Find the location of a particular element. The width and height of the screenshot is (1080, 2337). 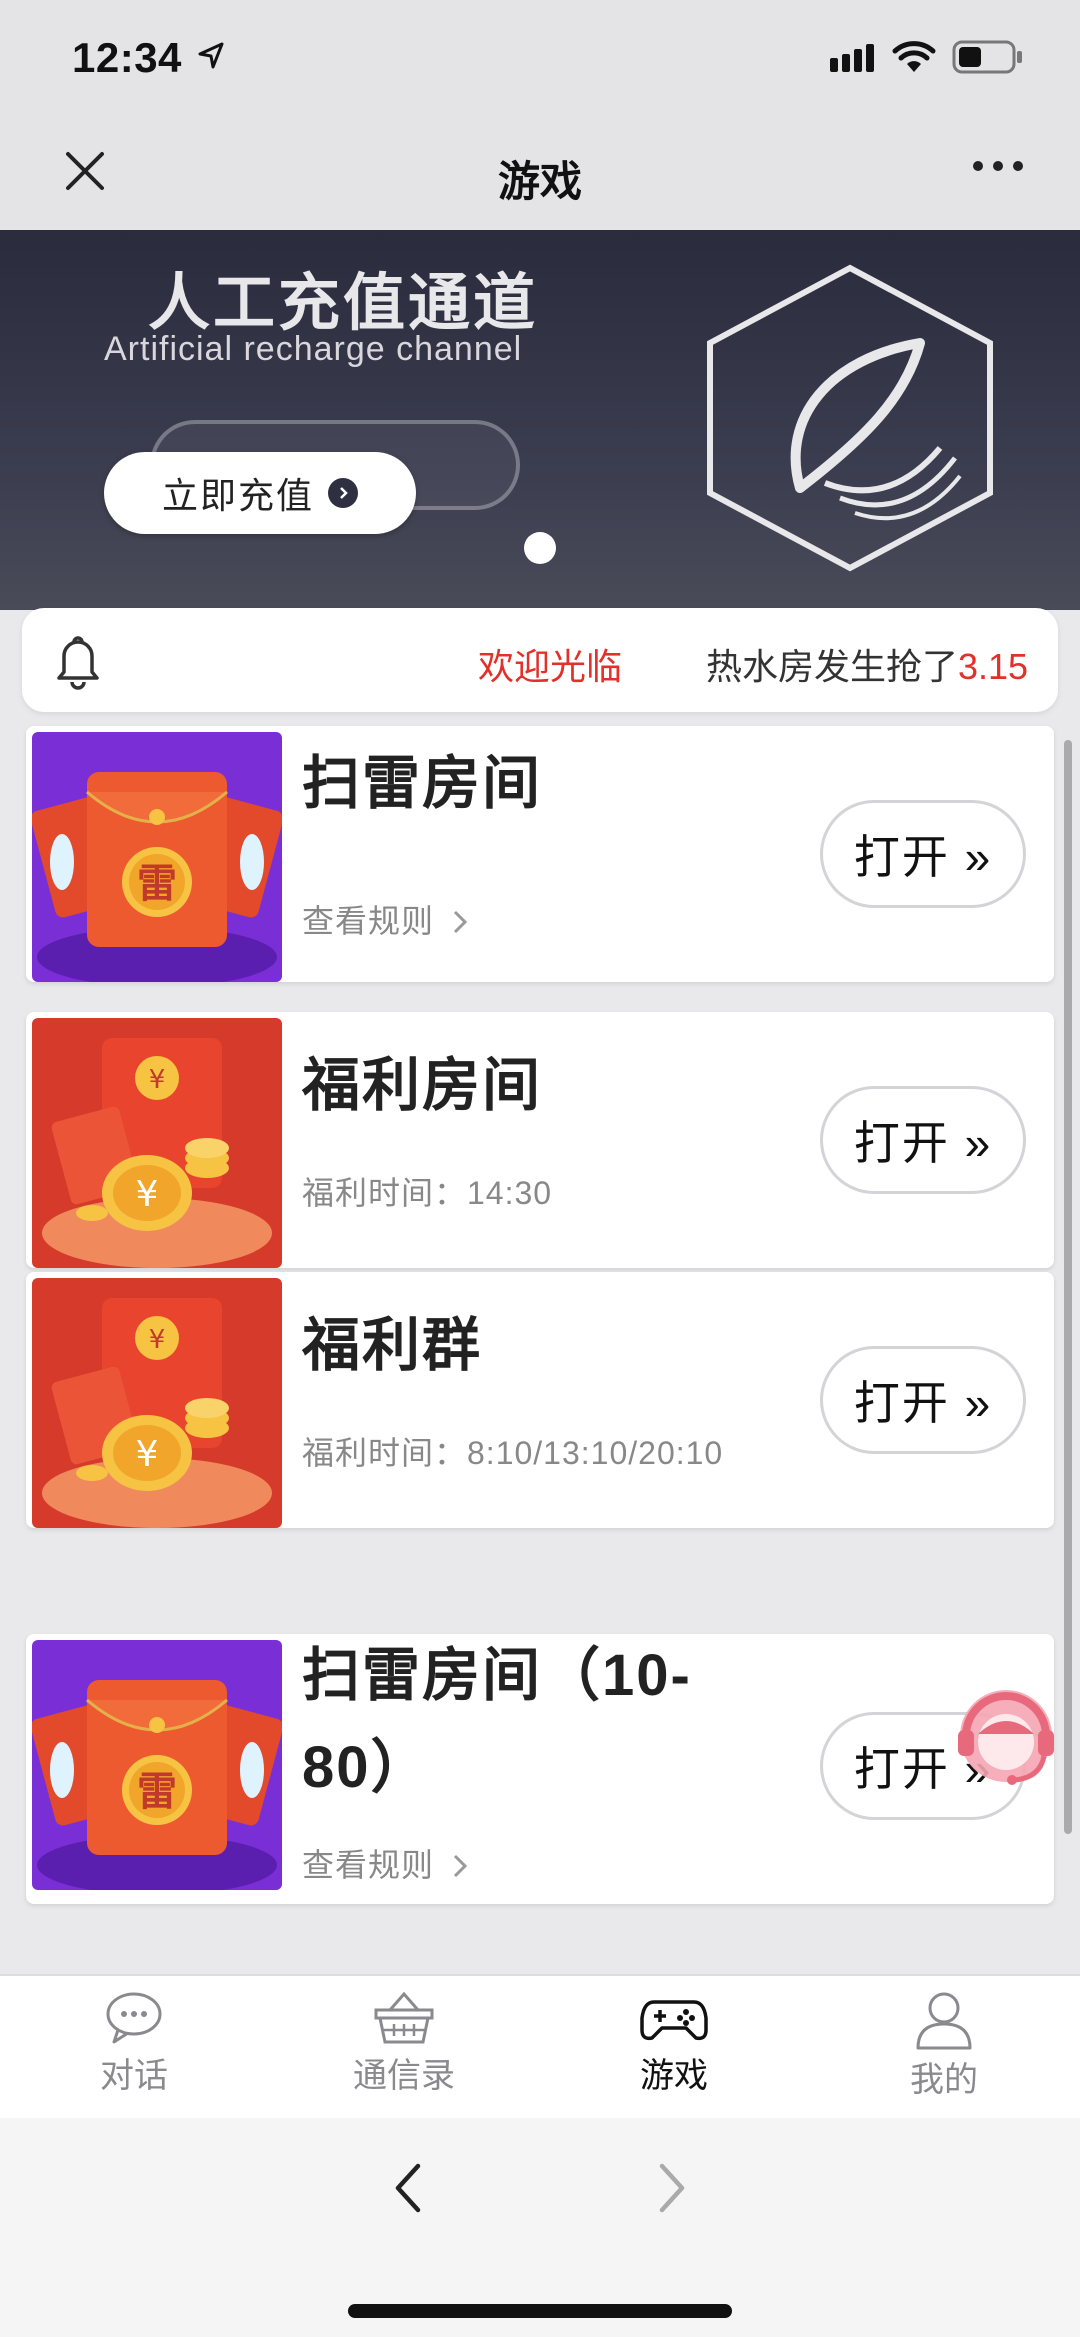

notice-amount: 3.15 is located at coordinates (993, 666).